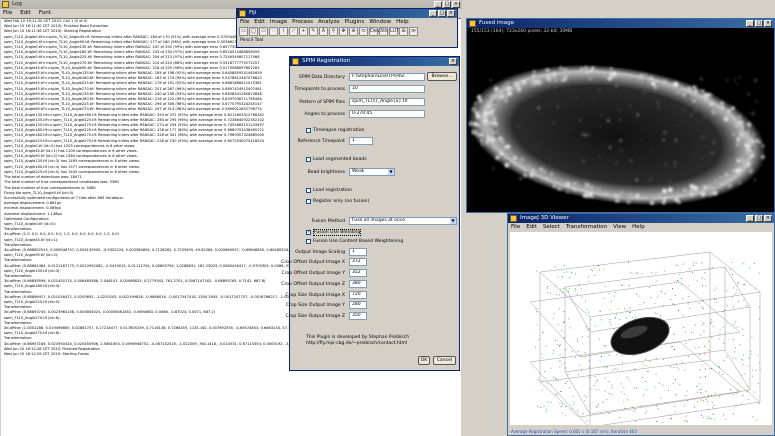 The height and width of the screenshot is (436, 775). I want to click on ok-button: OK, so click(424, 360).